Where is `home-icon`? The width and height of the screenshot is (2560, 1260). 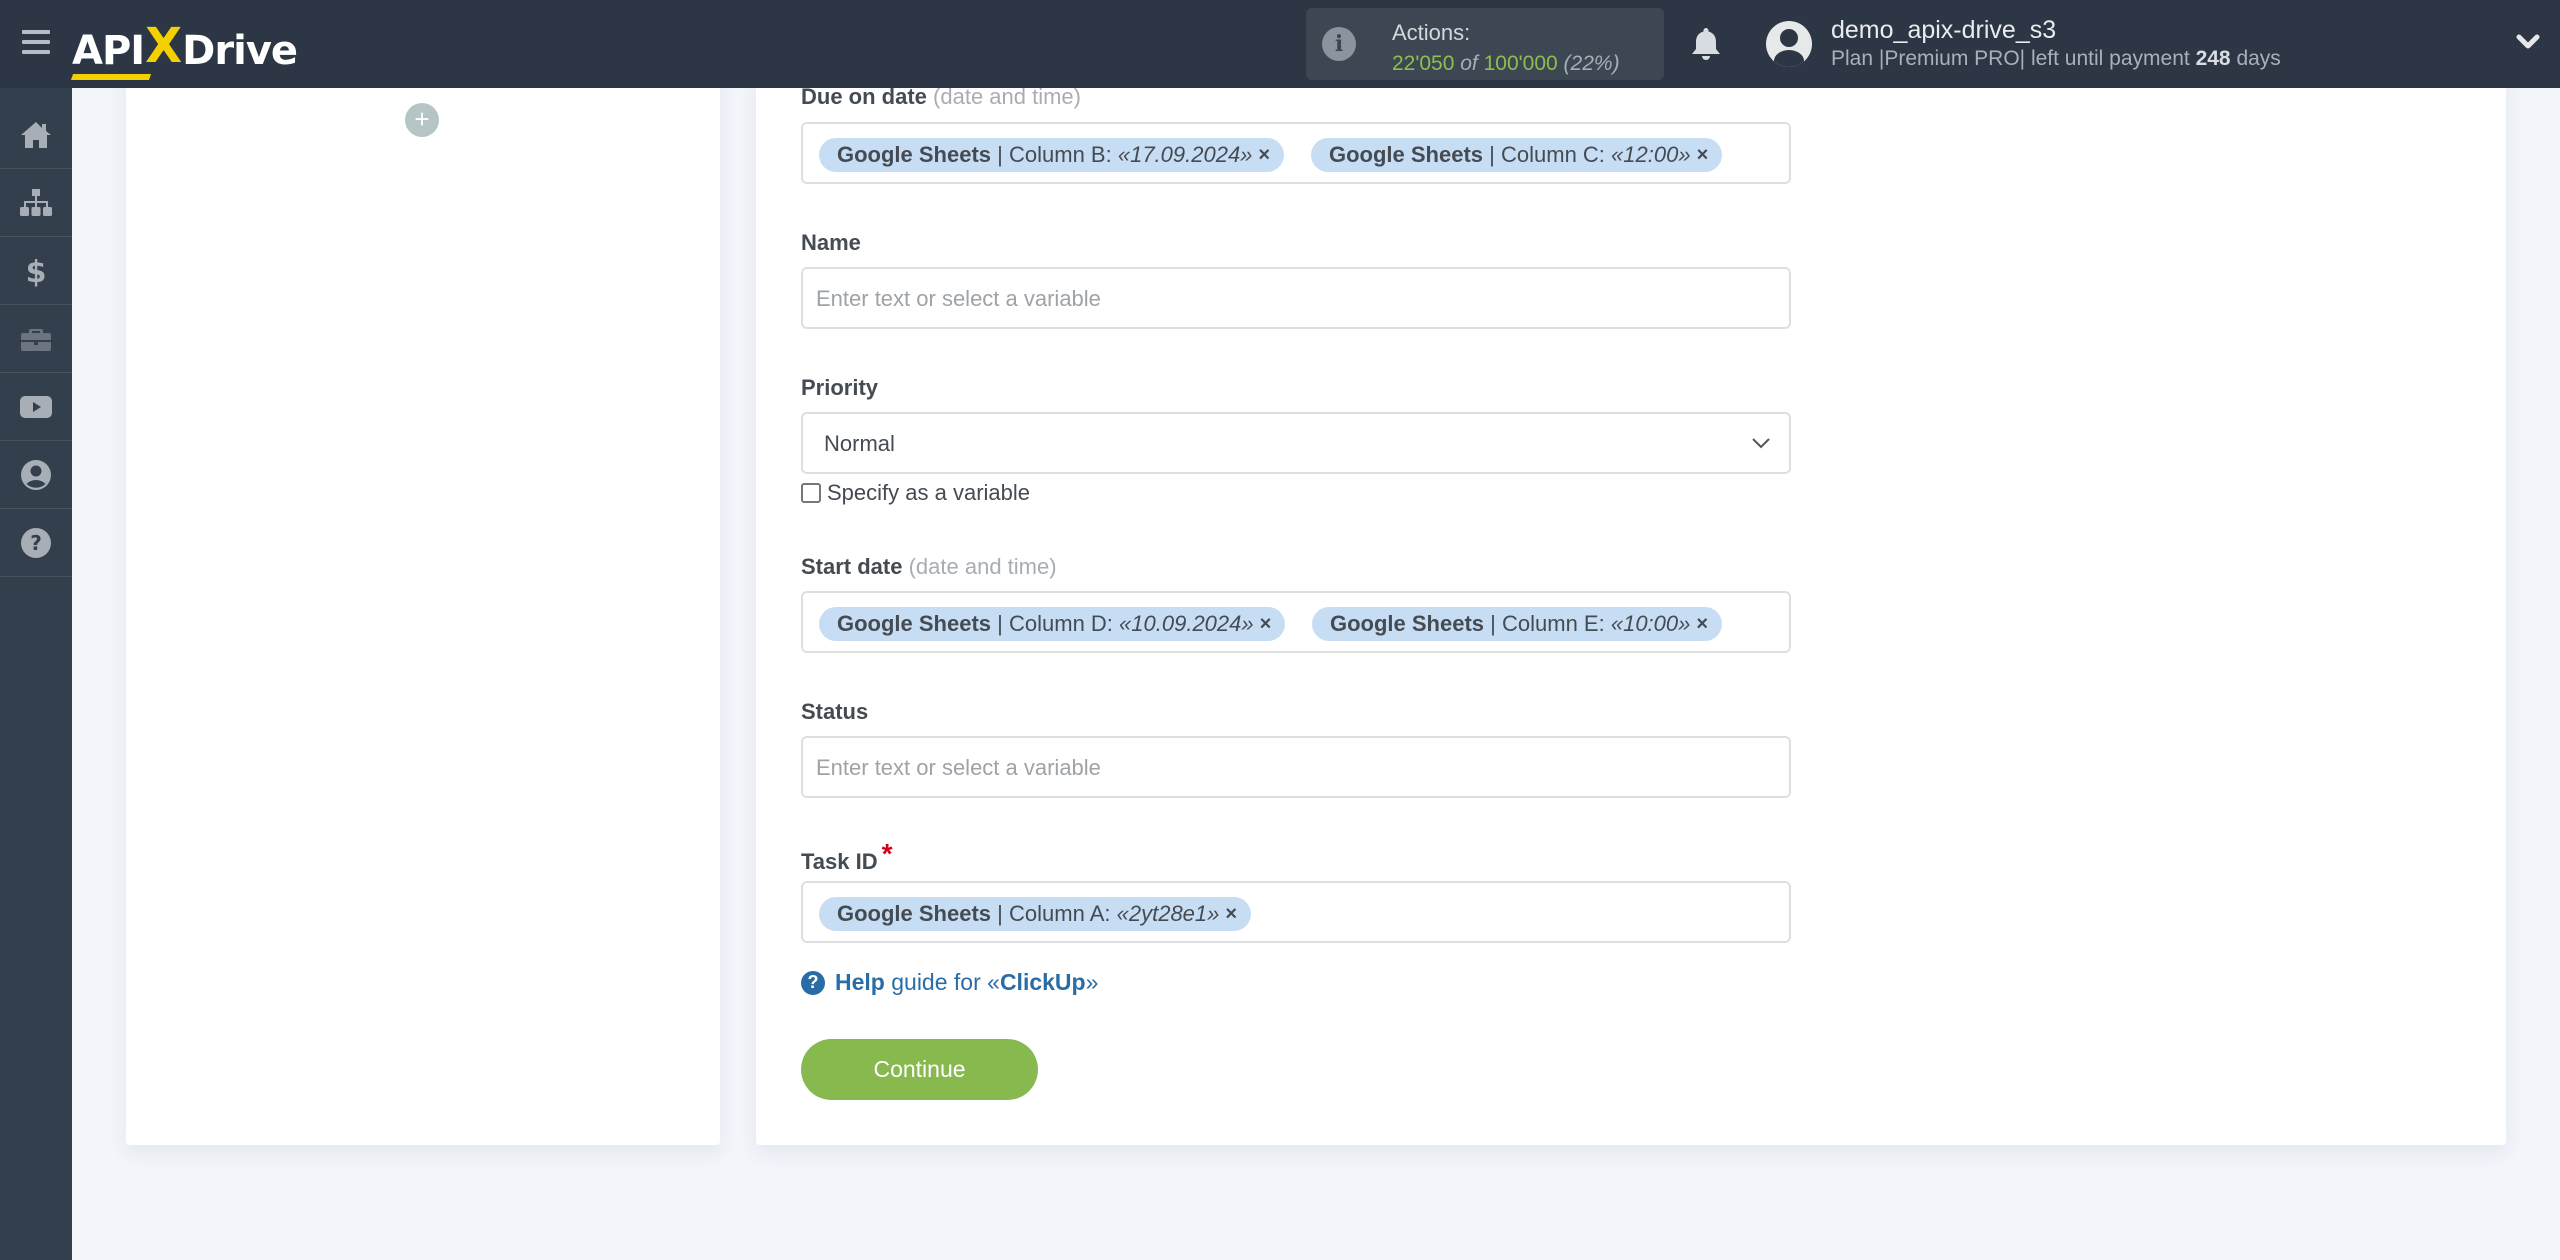 home-icon is located at coordinates (36, 134).